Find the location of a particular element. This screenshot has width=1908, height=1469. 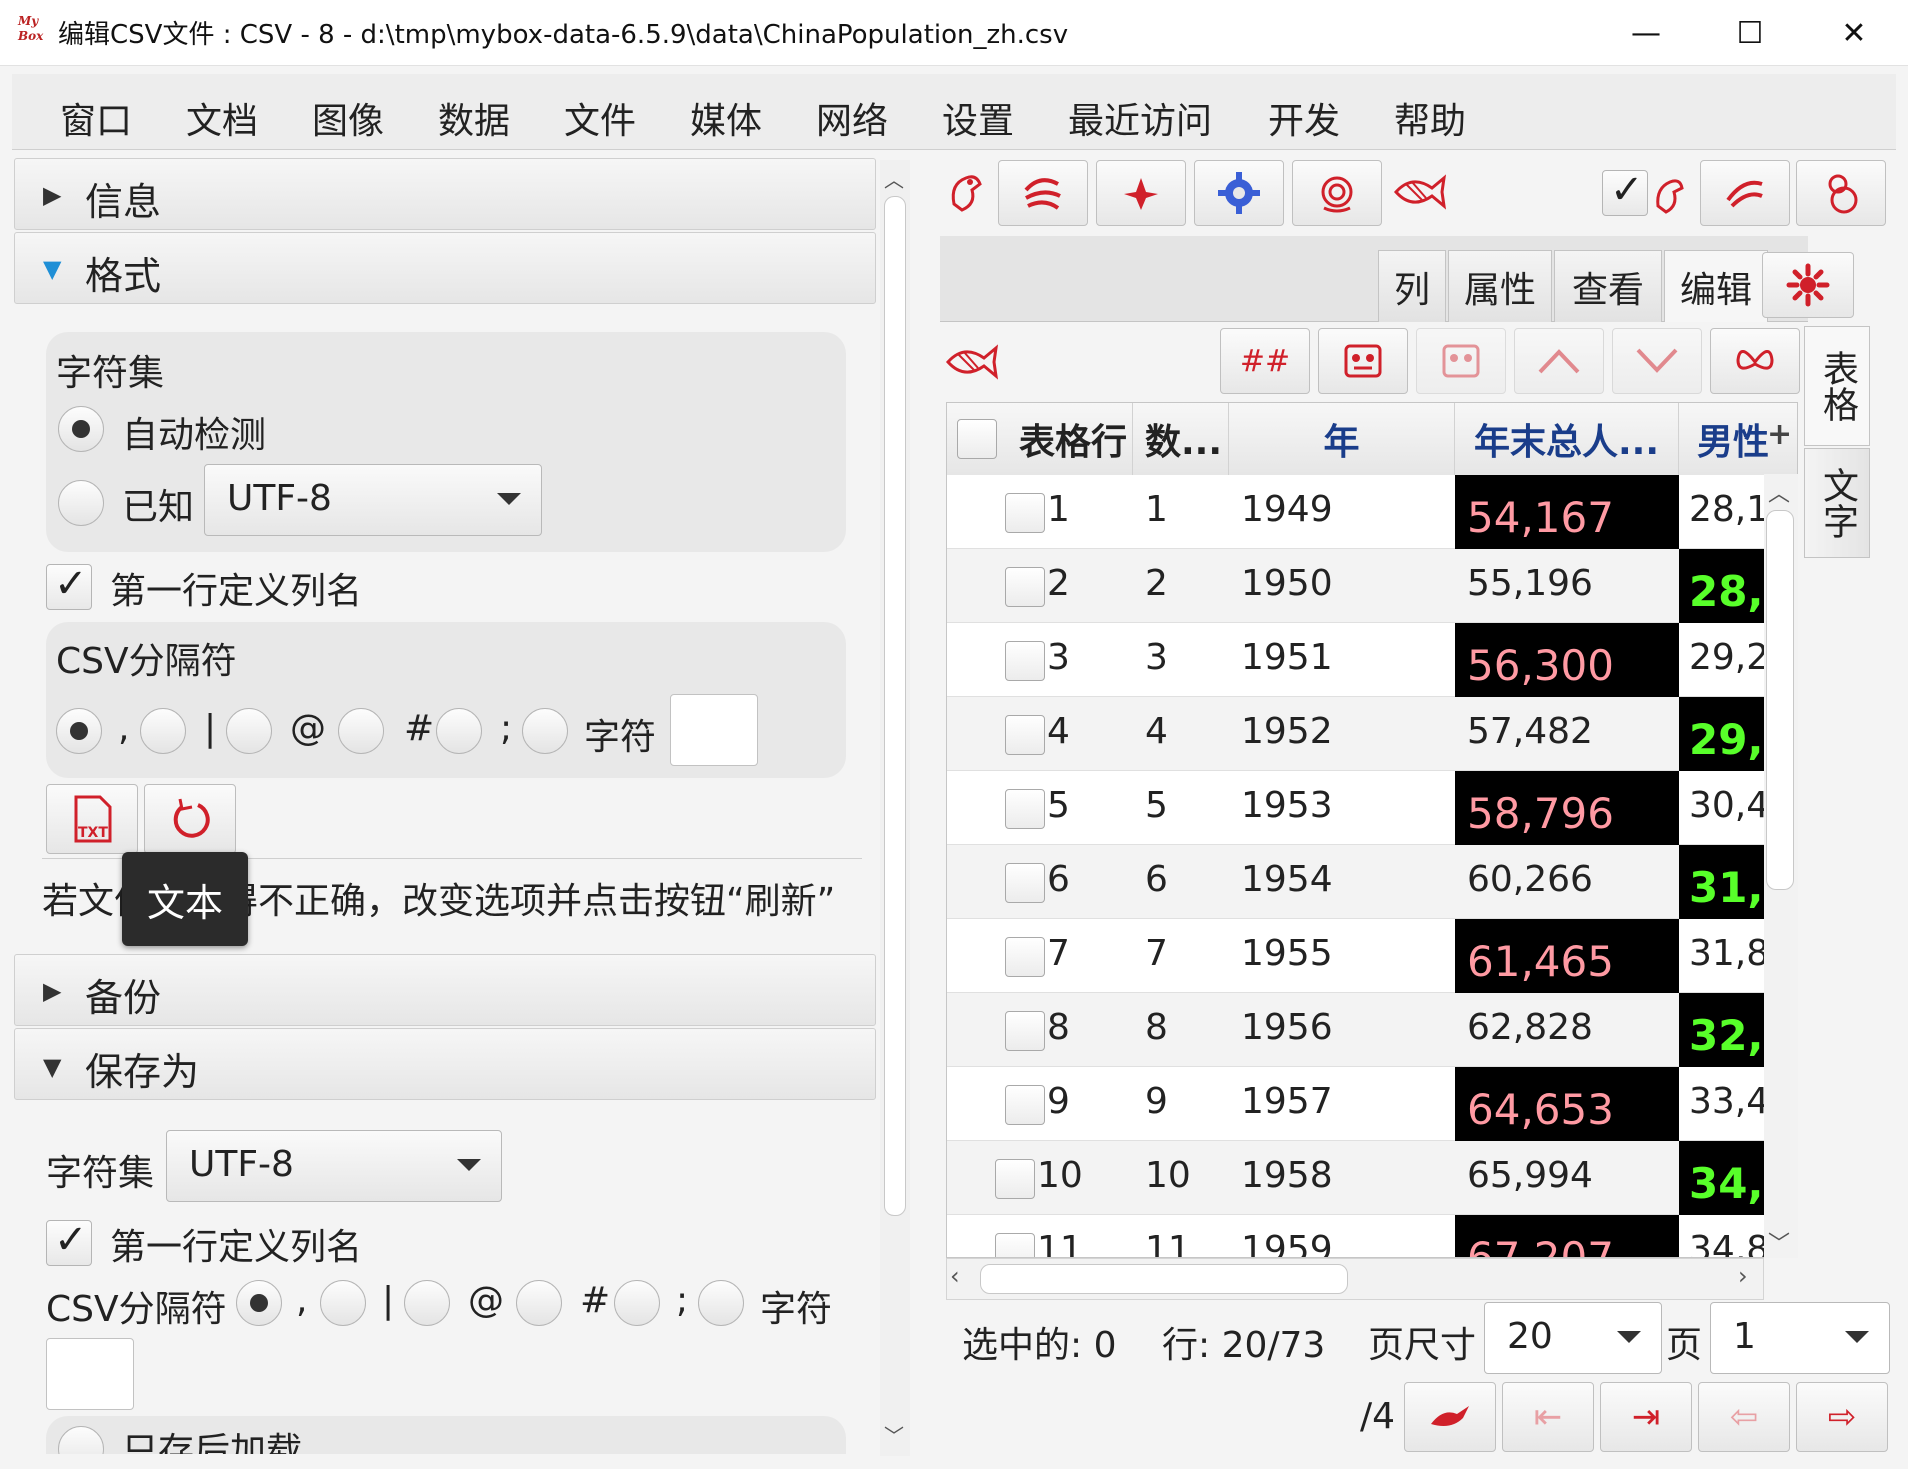

table-row: 2 2 1950 55,196 28,( is located at coordinates (1372, 586).